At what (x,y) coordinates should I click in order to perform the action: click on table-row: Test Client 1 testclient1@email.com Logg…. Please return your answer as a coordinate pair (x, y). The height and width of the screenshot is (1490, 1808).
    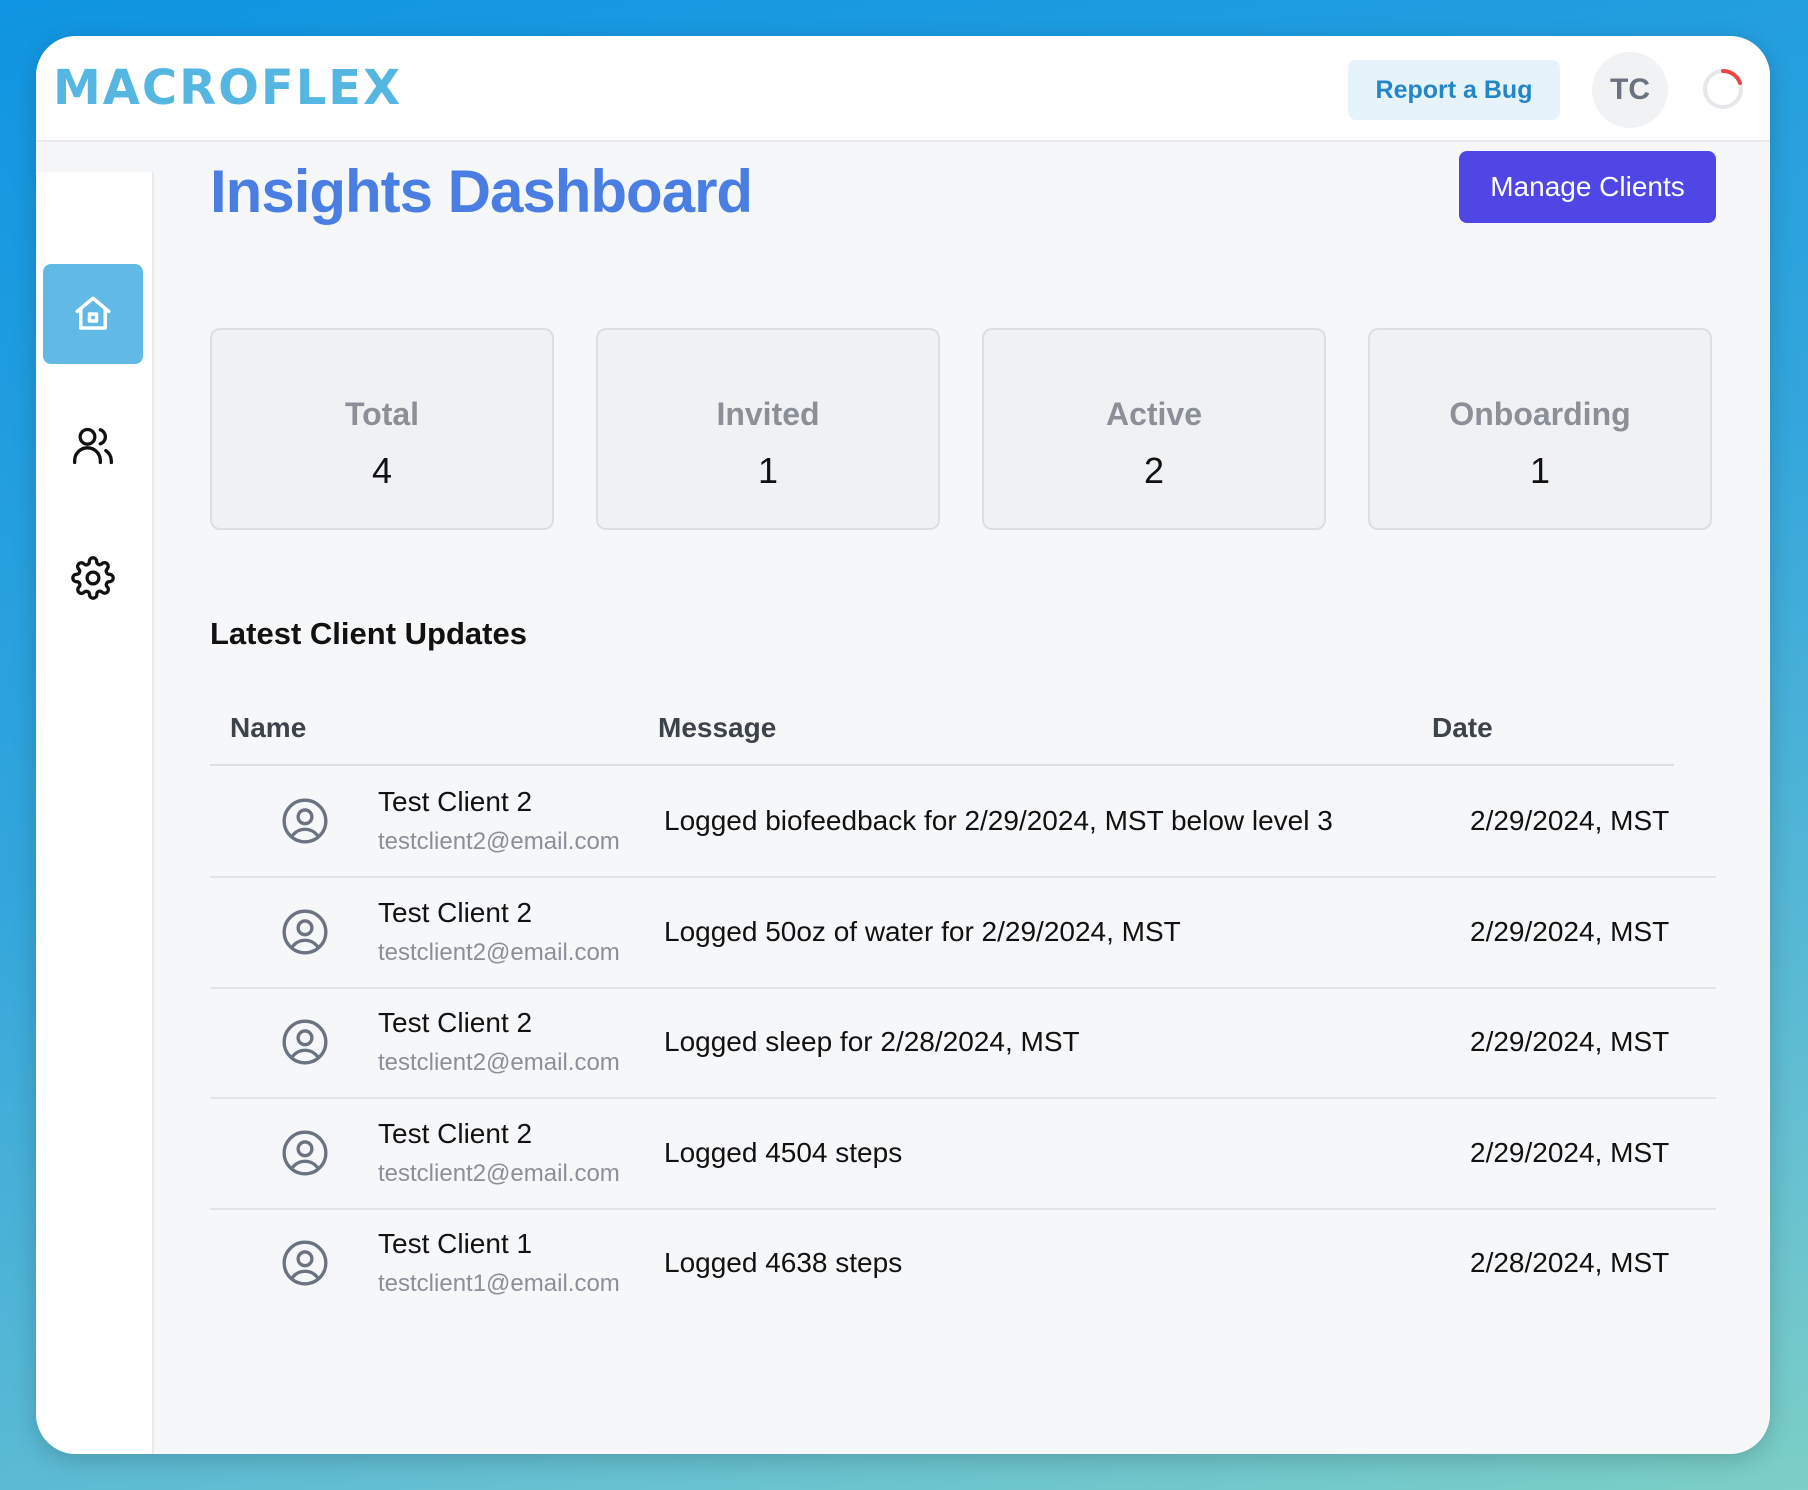
    Looking at the image, I should click on (963, 1263).